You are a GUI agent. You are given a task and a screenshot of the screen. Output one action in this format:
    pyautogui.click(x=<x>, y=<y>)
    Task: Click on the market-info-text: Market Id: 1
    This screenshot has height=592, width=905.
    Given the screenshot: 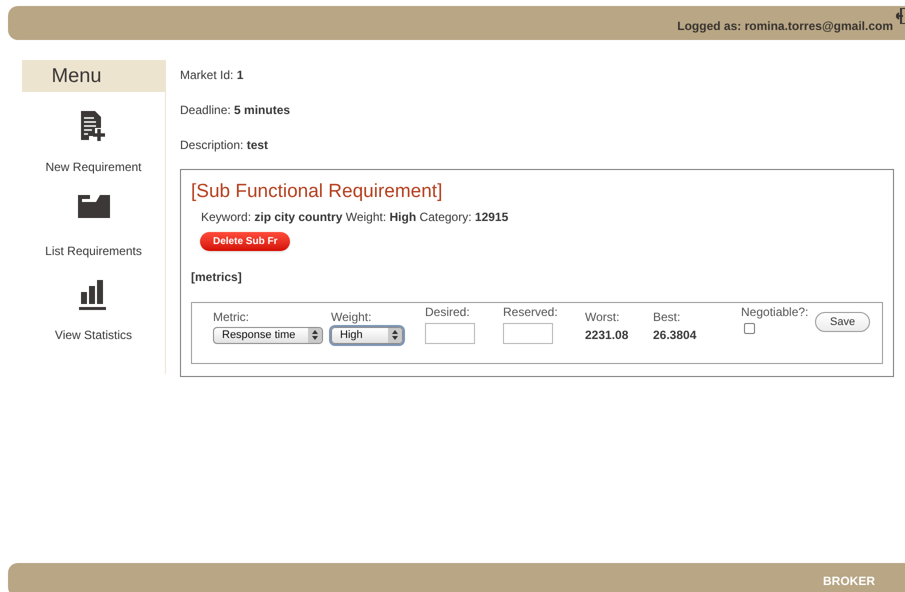 What is the action you would take?
    pyautogui.click(x=212, y=75)
    